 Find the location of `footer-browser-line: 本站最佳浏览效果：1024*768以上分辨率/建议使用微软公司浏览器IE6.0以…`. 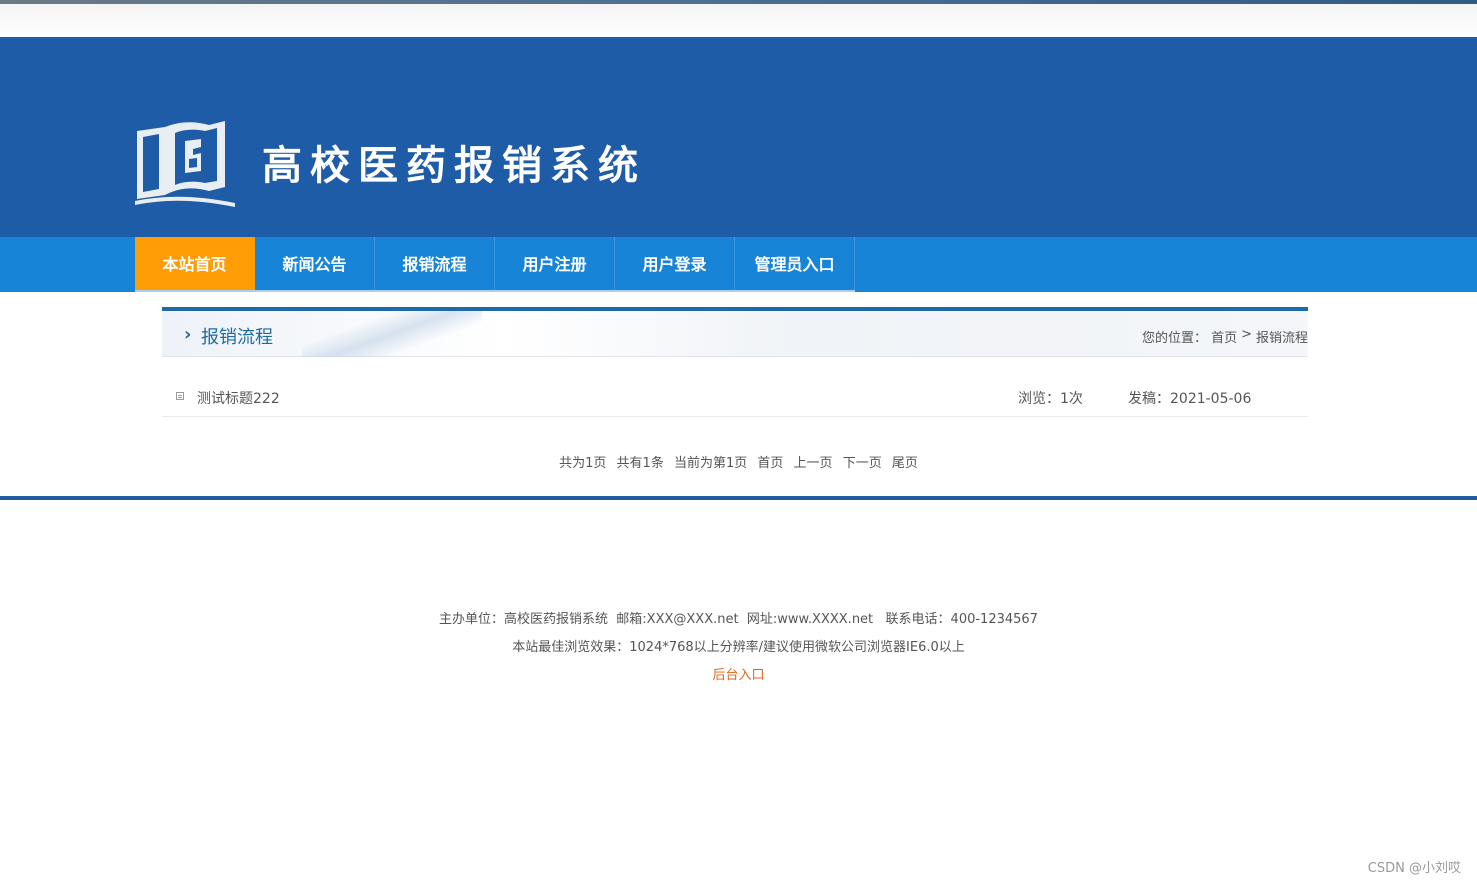

footer-browser-line: 本站最佳浏览效果：1024*768以上分辨率/建议使用微软公司浏览器IE6.0以… is located at coordinates (738, 647).